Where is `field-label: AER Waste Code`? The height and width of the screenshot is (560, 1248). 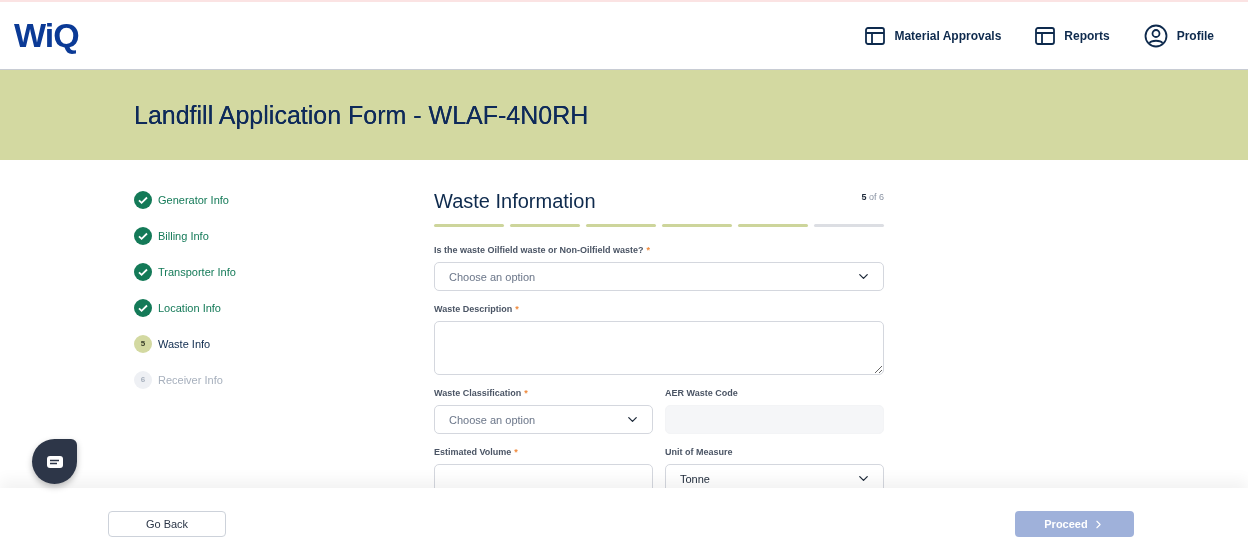 field-label: AER Waste Code is located at coordinates (702, 393).